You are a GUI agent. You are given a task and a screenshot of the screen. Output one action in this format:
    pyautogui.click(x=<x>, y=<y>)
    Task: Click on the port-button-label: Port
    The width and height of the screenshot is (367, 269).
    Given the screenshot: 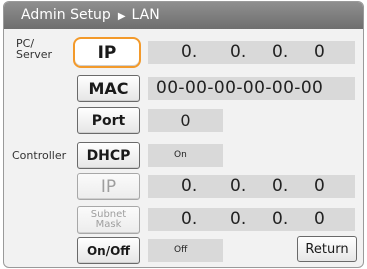 What is the action you would take?
    pyautogui.click(x=108, y=120)
    